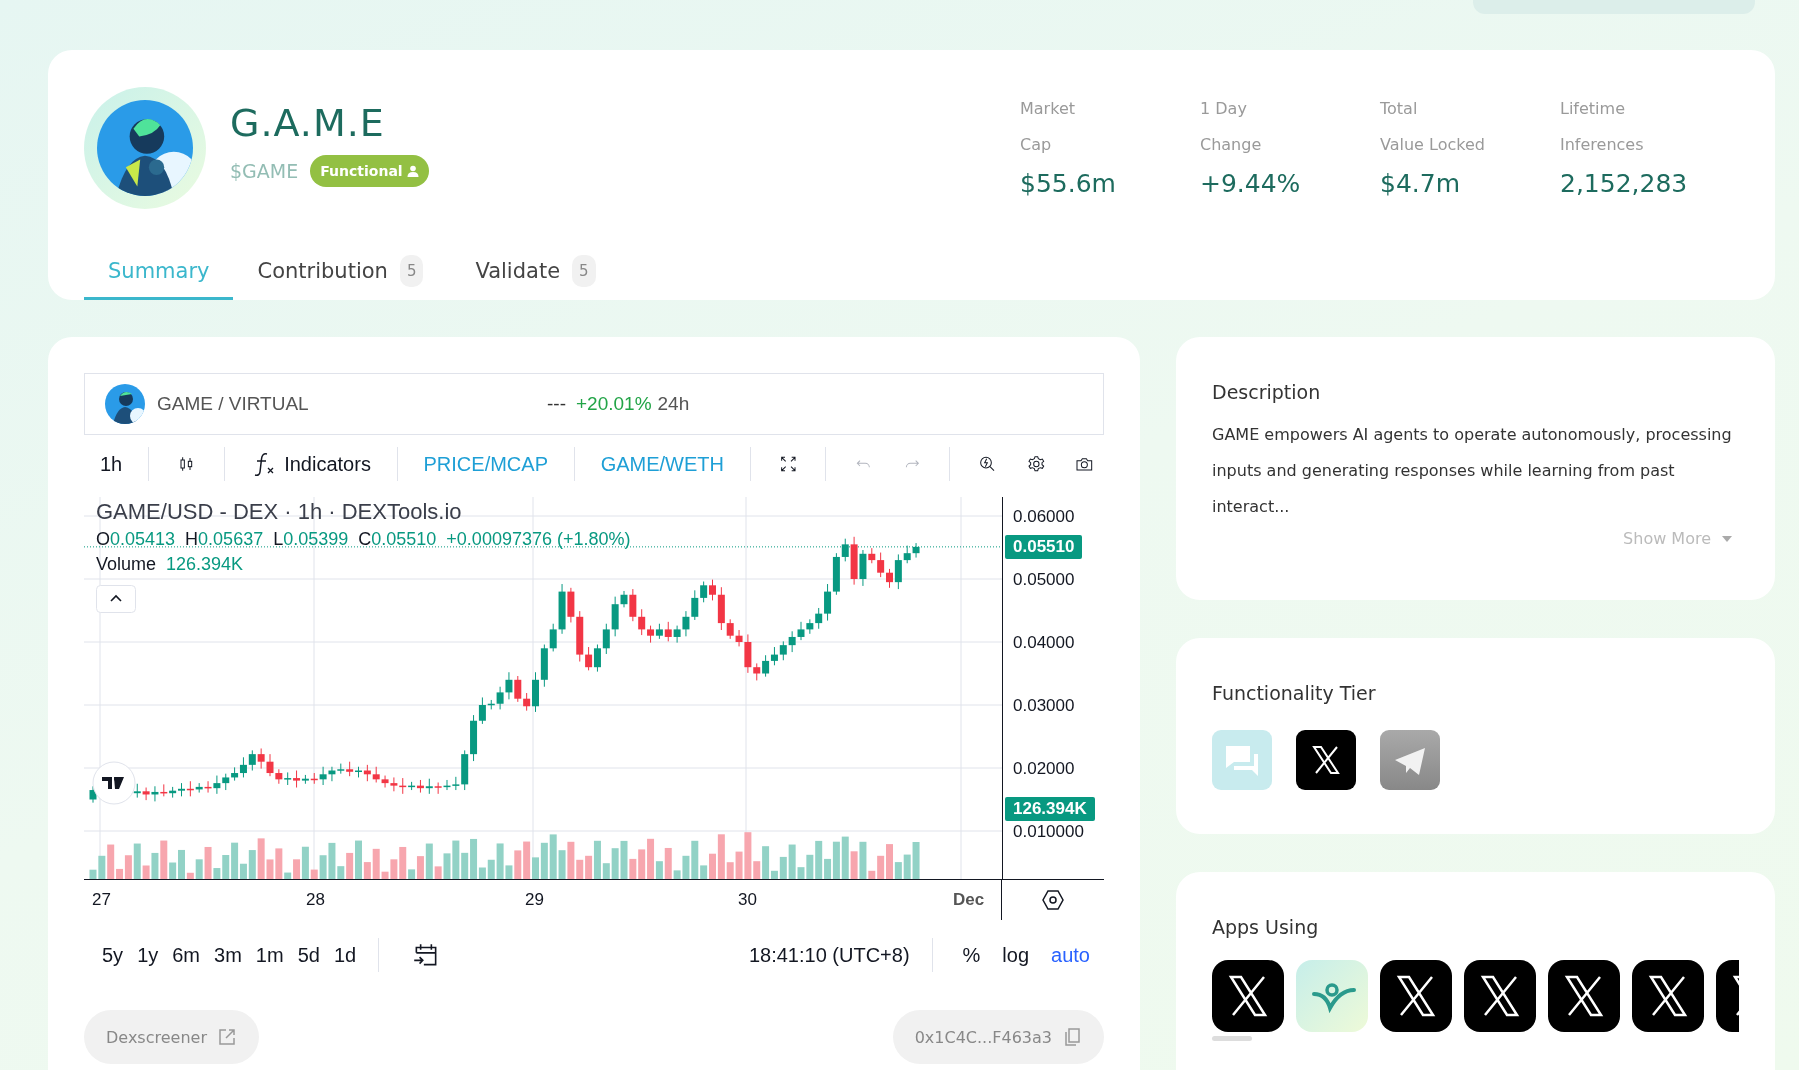 Image resolution: width=1799 pixels, height=1070 pixels. I want to click on price-text: ---, so click(556, 404).